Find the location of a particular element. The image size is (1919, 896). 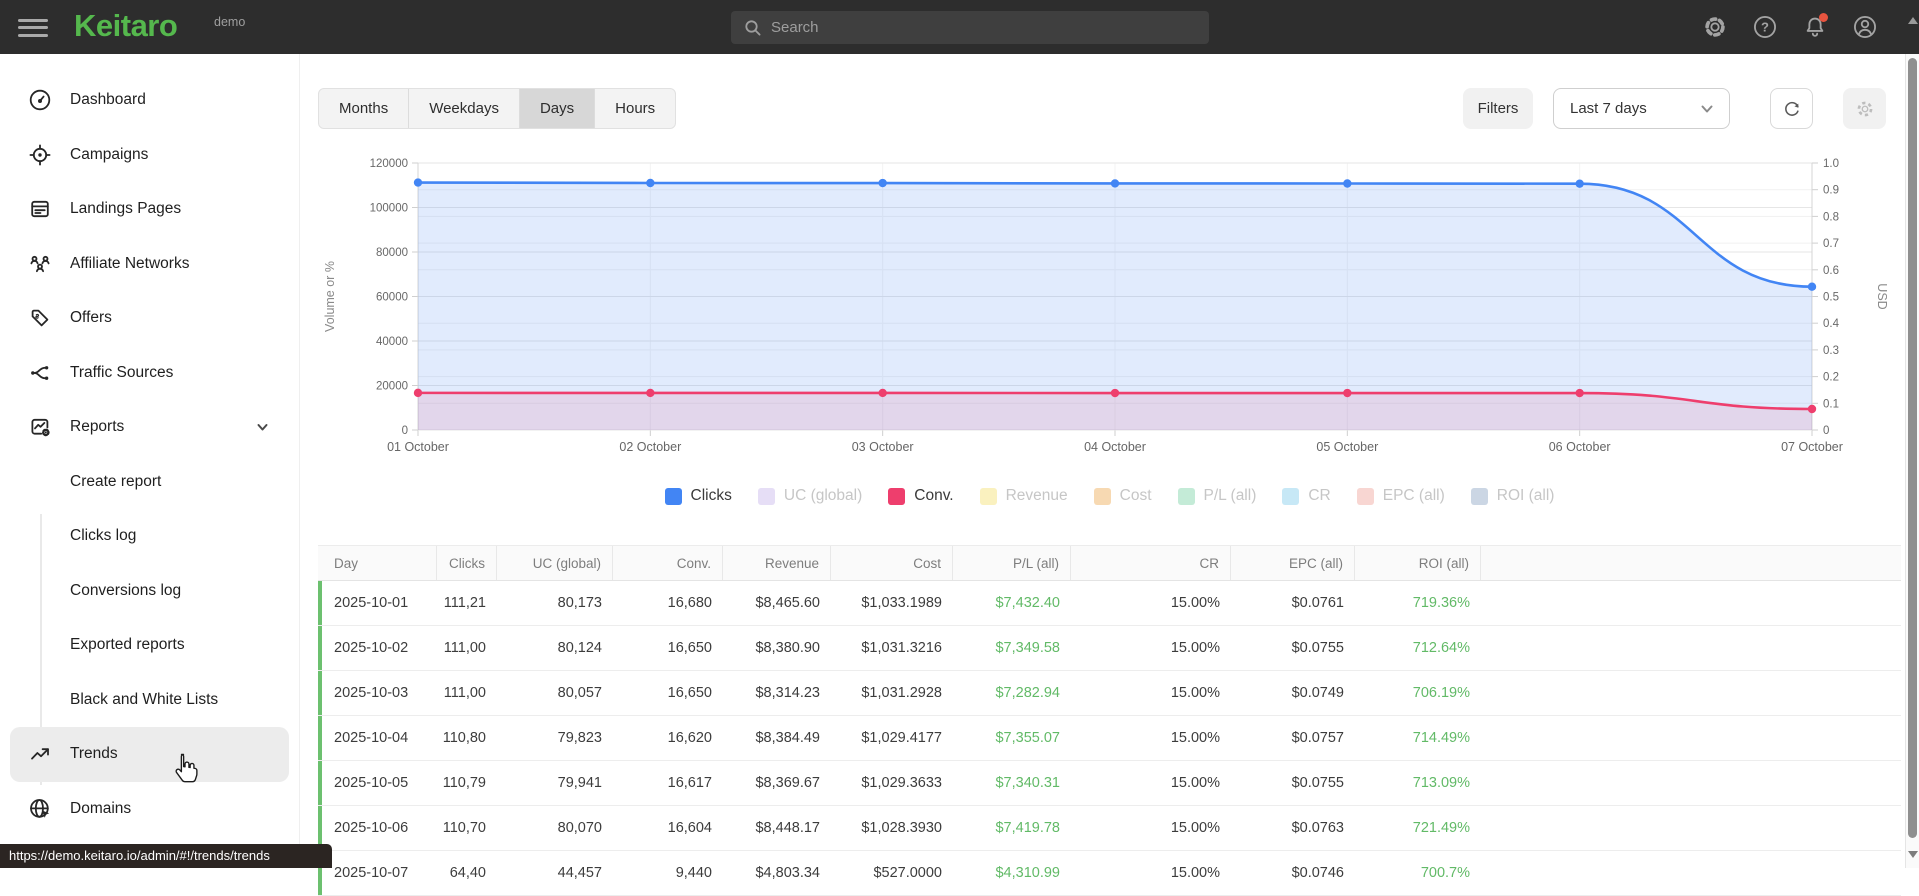

column-header-uc-global-: UC (global) is located at coordinates (555, 563).